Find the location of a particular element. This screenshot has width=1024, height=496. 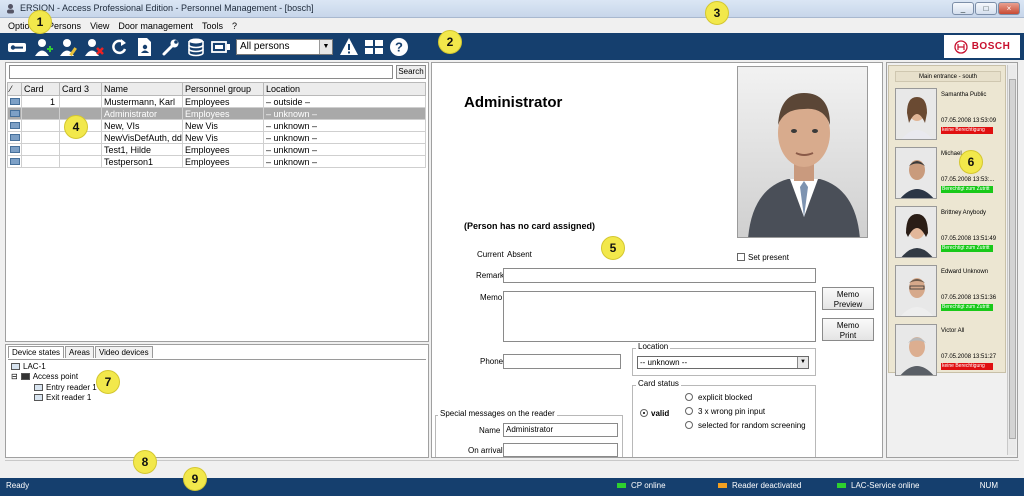

set-present-checkbox is located at coordinates (741, 257).